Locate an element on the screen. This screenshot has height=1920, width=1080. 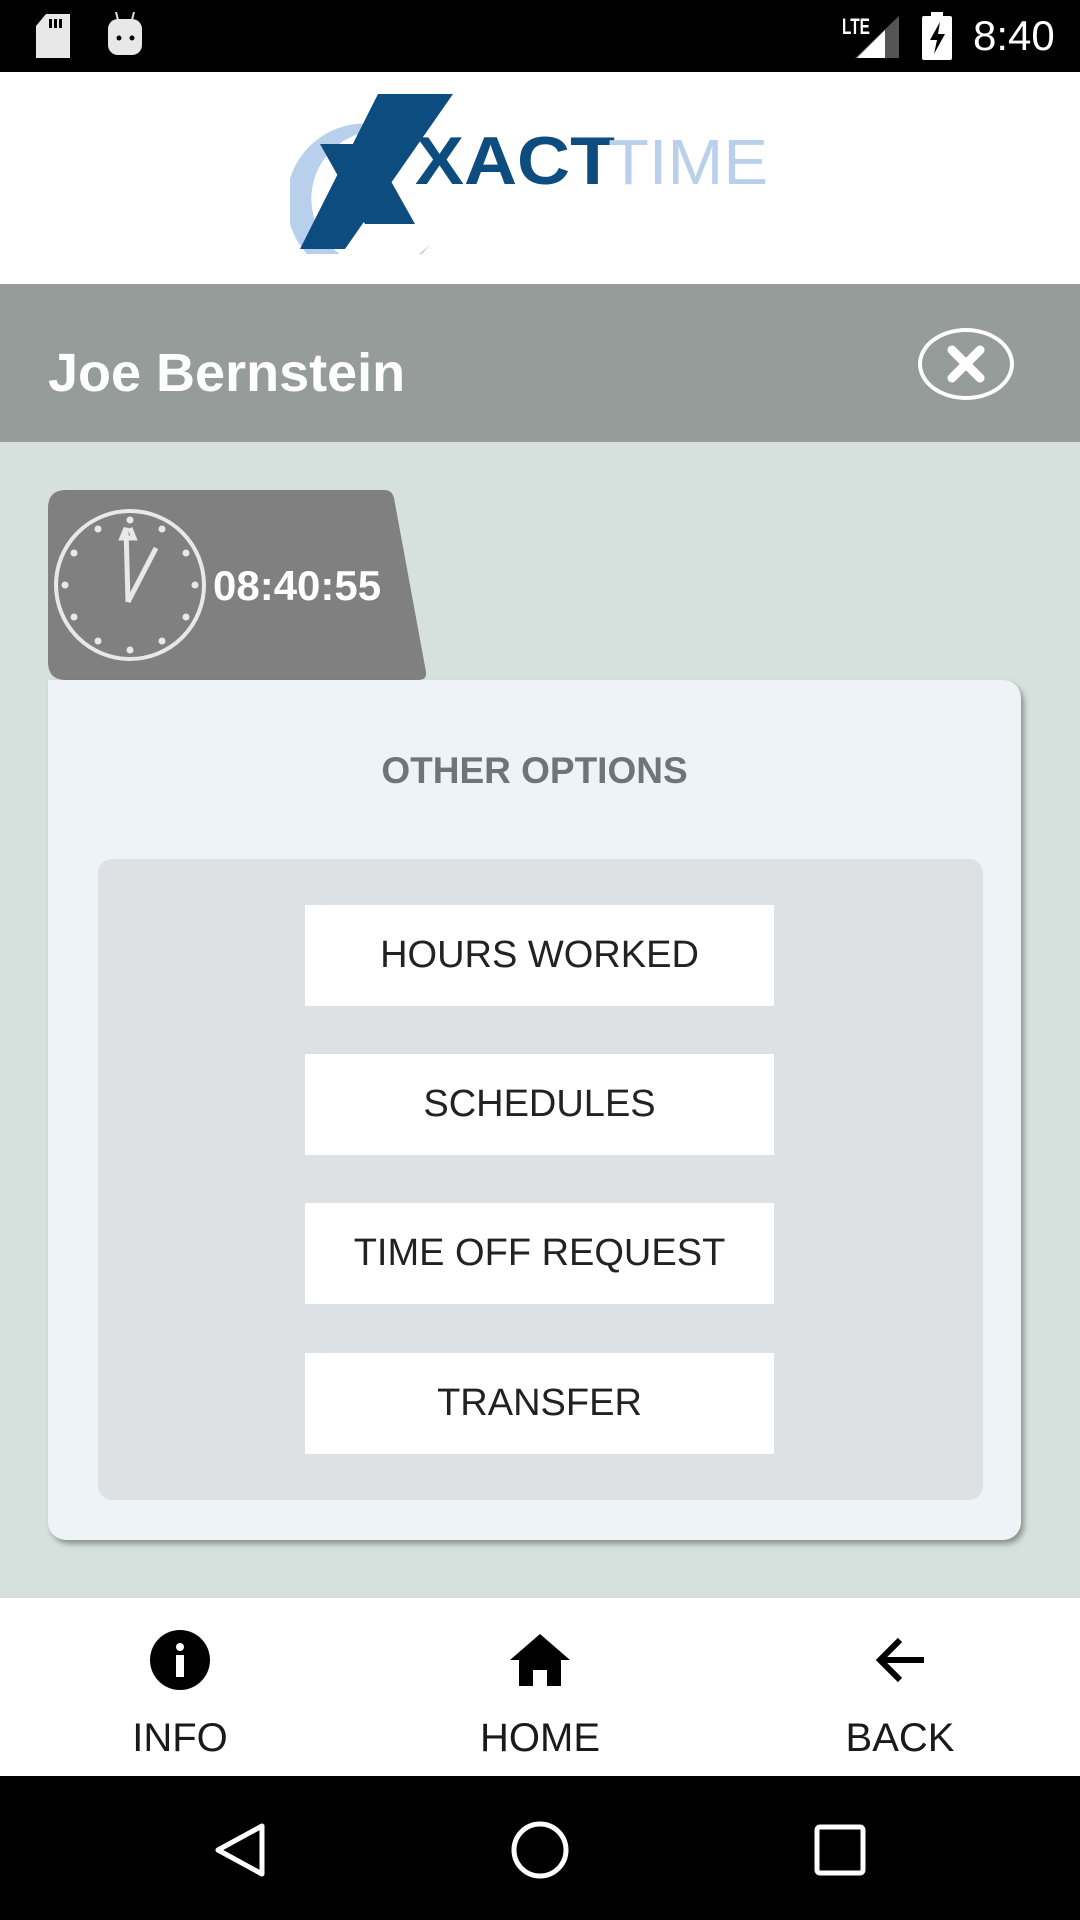
status-bar: LTE 8:40 is located at coordinates (540, 36).